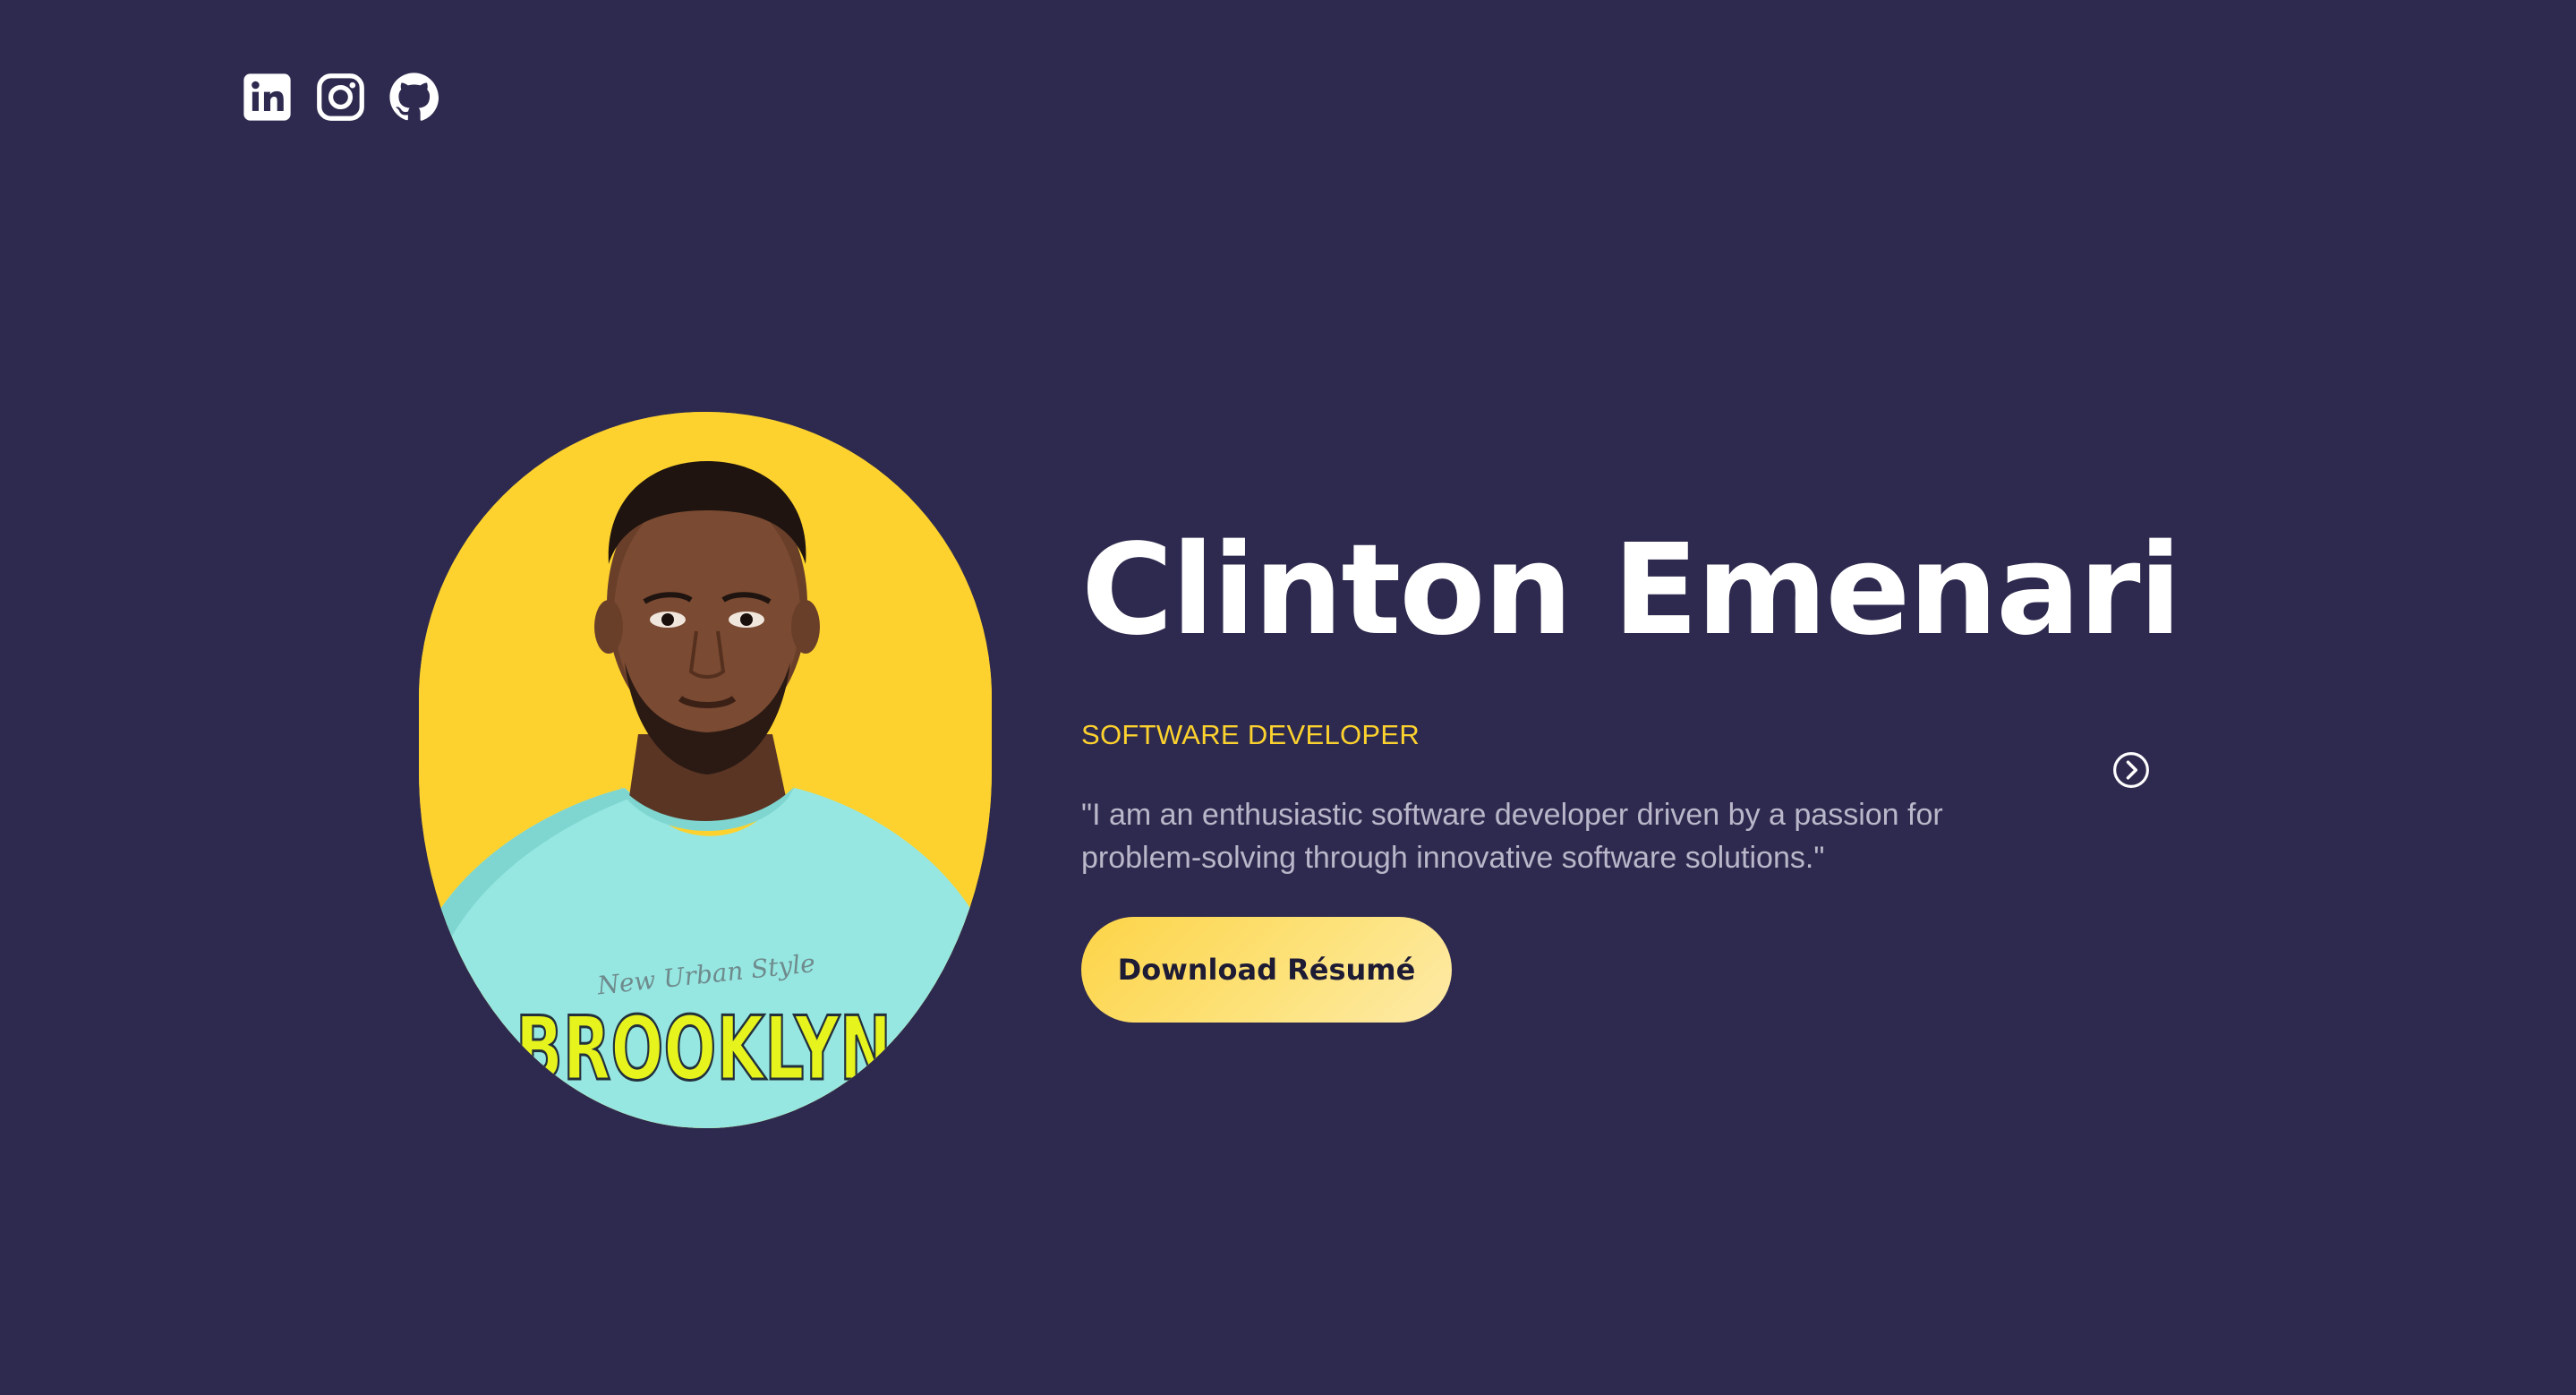 This screenshot has width=2576, height=1395. I want to click on linkedin-icon, so click(267, 97).